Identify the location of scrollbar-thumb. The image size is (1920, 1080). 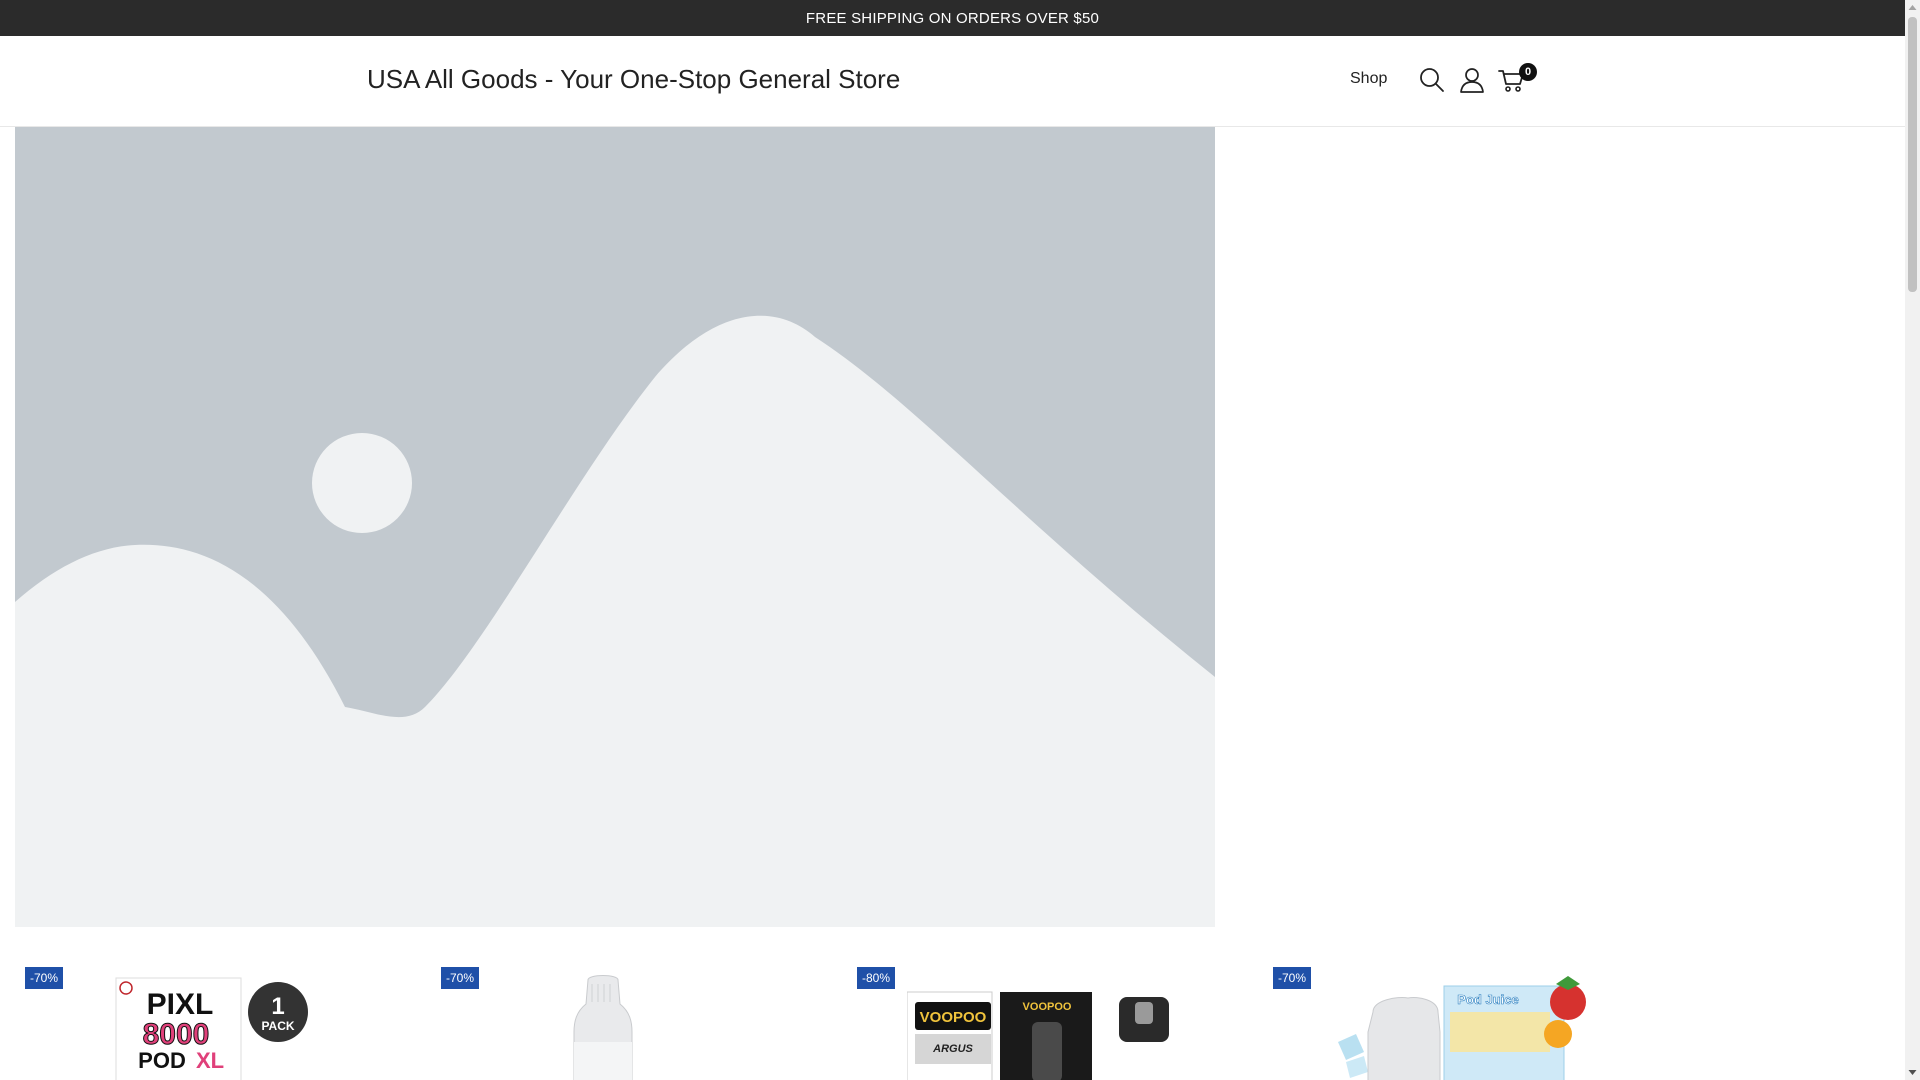
(1912, 154).